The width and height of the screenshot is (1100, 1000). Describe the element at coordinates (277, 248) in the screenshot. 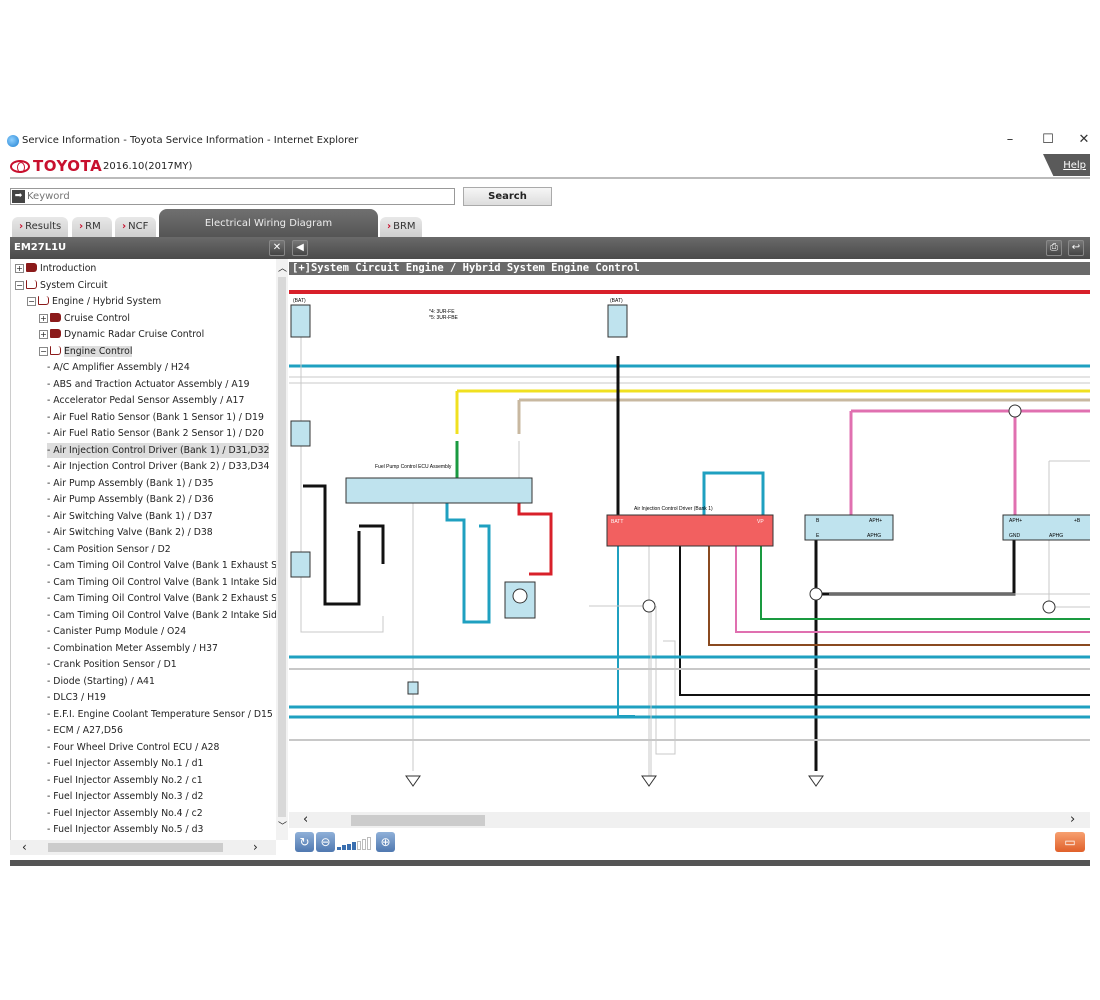

I see `close-panel-button: ✕` at that location.